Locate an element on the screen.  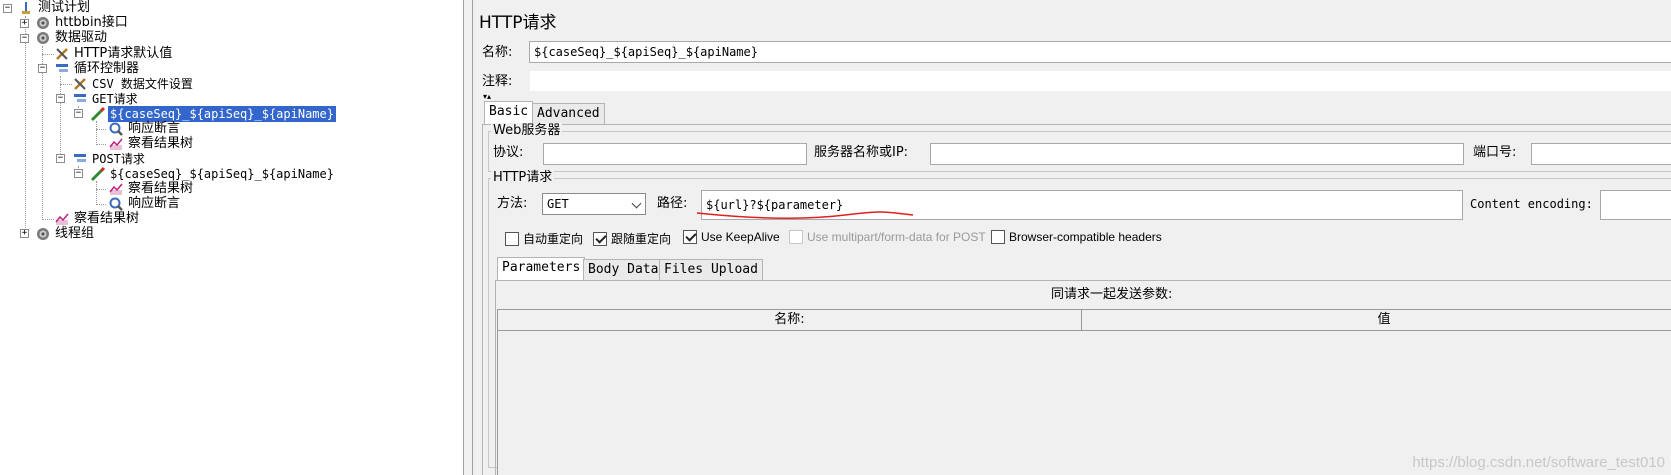
tree-node-label: GET请求 is located at coordinates (115, 99).